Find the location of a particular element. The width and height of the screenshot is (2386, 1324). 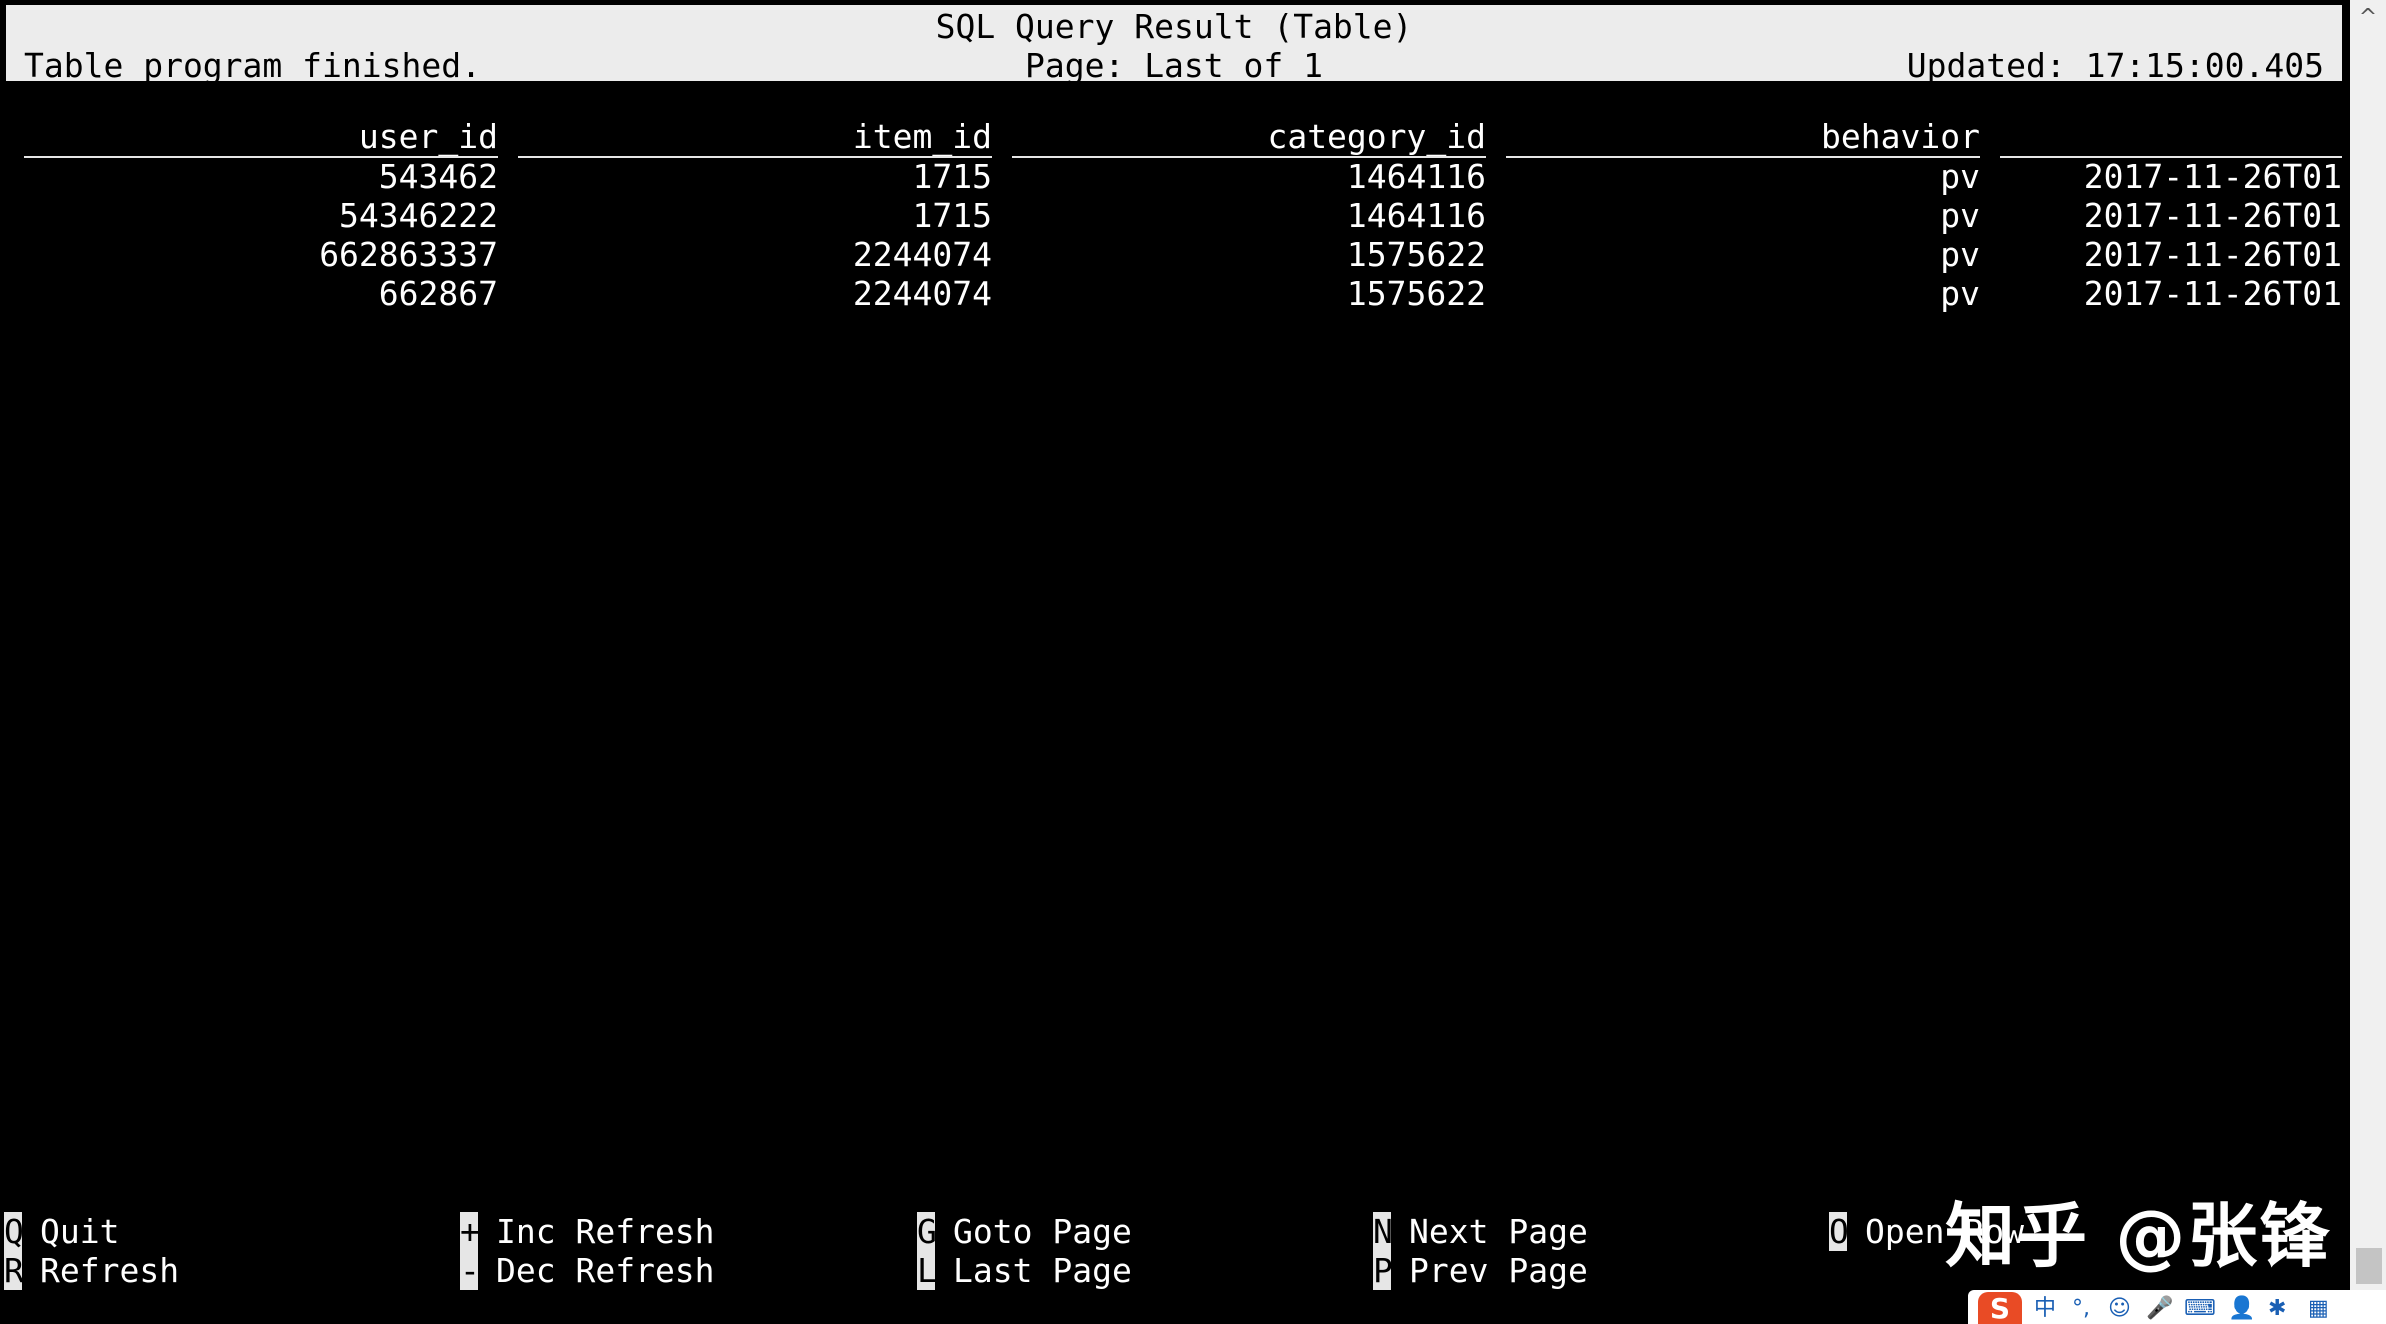

ime-tray: S 中 °, ☺ 🎤 ⌨ 👤 ✱ ▦ is located at coordinates (2177, 1307).